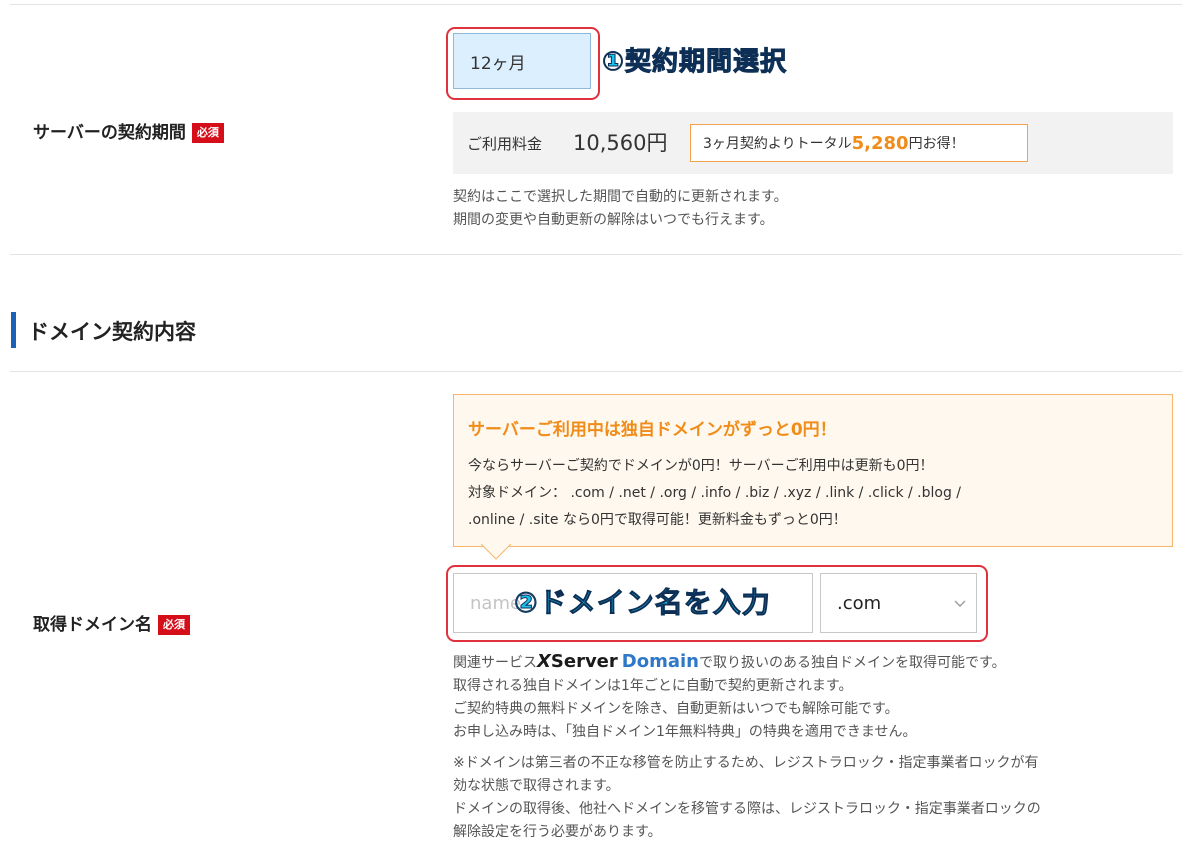  Describe the element at coordinates (496, 552) in the screenshot. I see `callout-pointer` at that location.